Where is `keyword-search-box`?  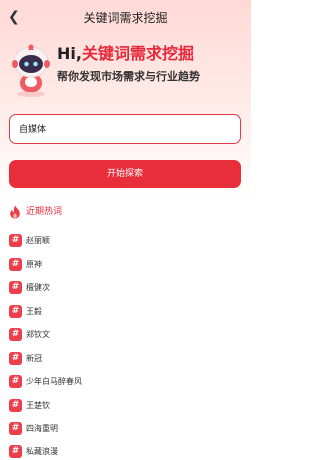
keyword-search-box is located at coordinates (125, 129).